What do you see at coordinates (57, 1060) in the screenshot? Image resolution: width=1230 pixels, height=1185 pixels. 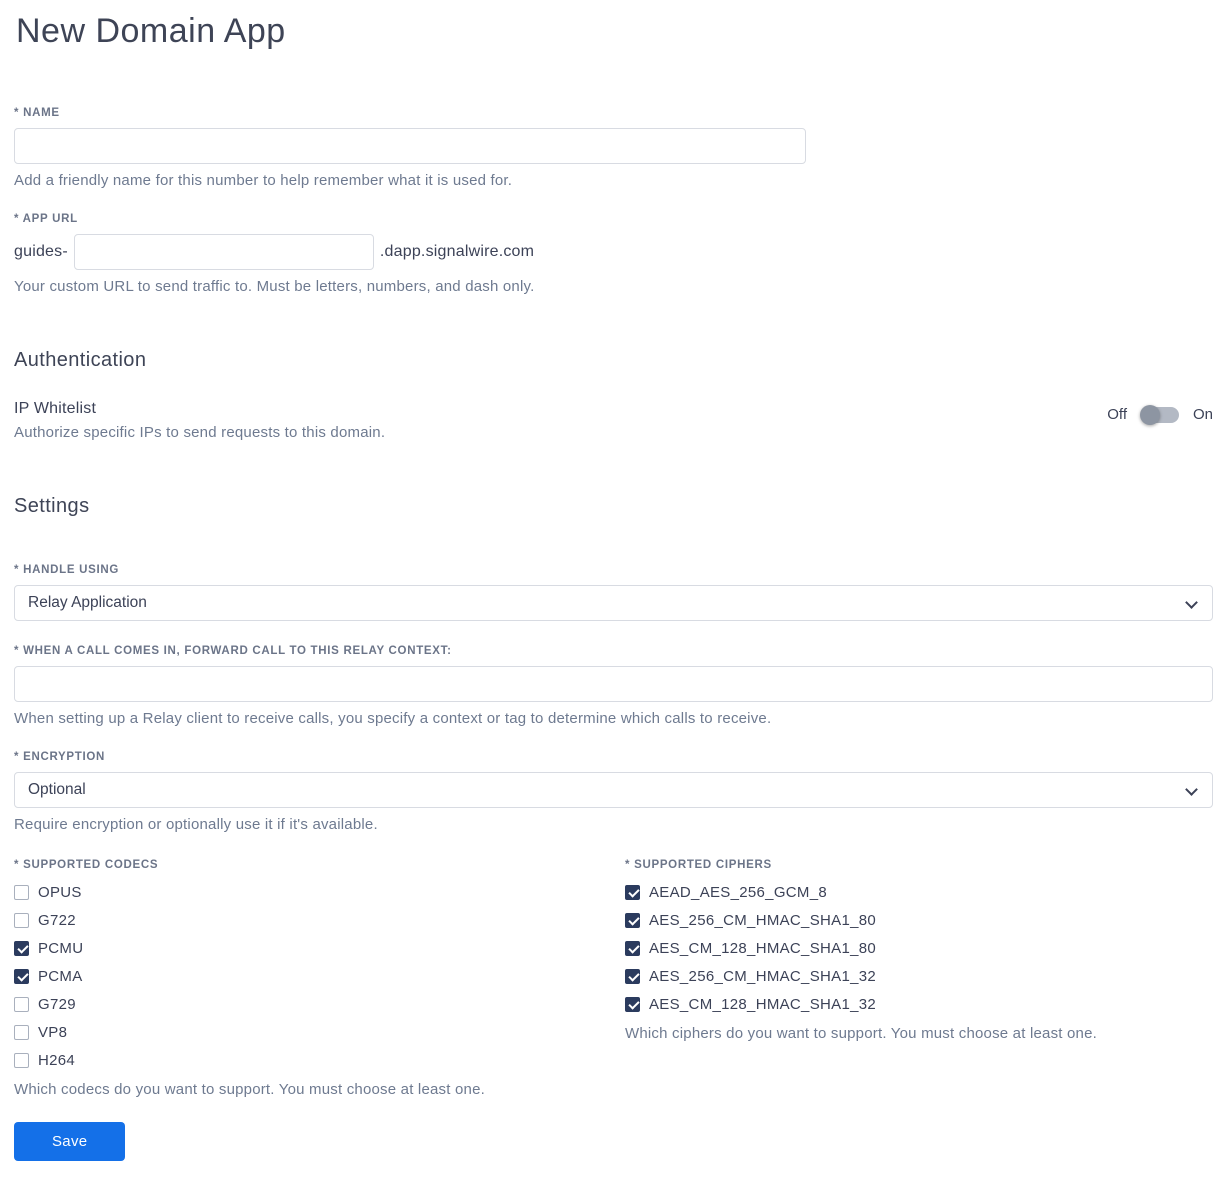 I see `checkbox-label: H264` at bounding box center [57, 1060].